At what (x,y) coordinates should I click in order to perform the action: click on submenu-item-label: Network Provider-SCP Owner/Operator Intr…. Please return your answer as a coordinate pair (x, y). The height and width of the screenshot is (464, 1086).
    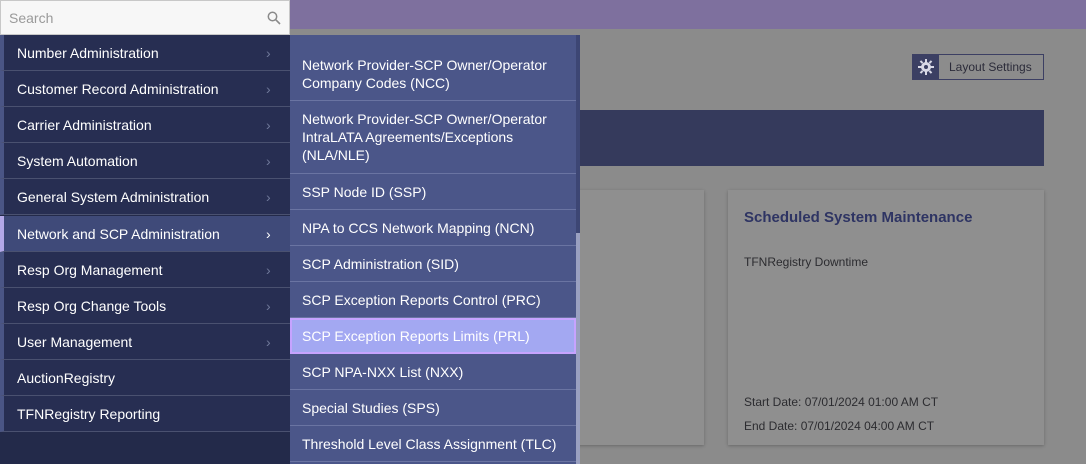
    Looking at the image, I should click on (424, 137).